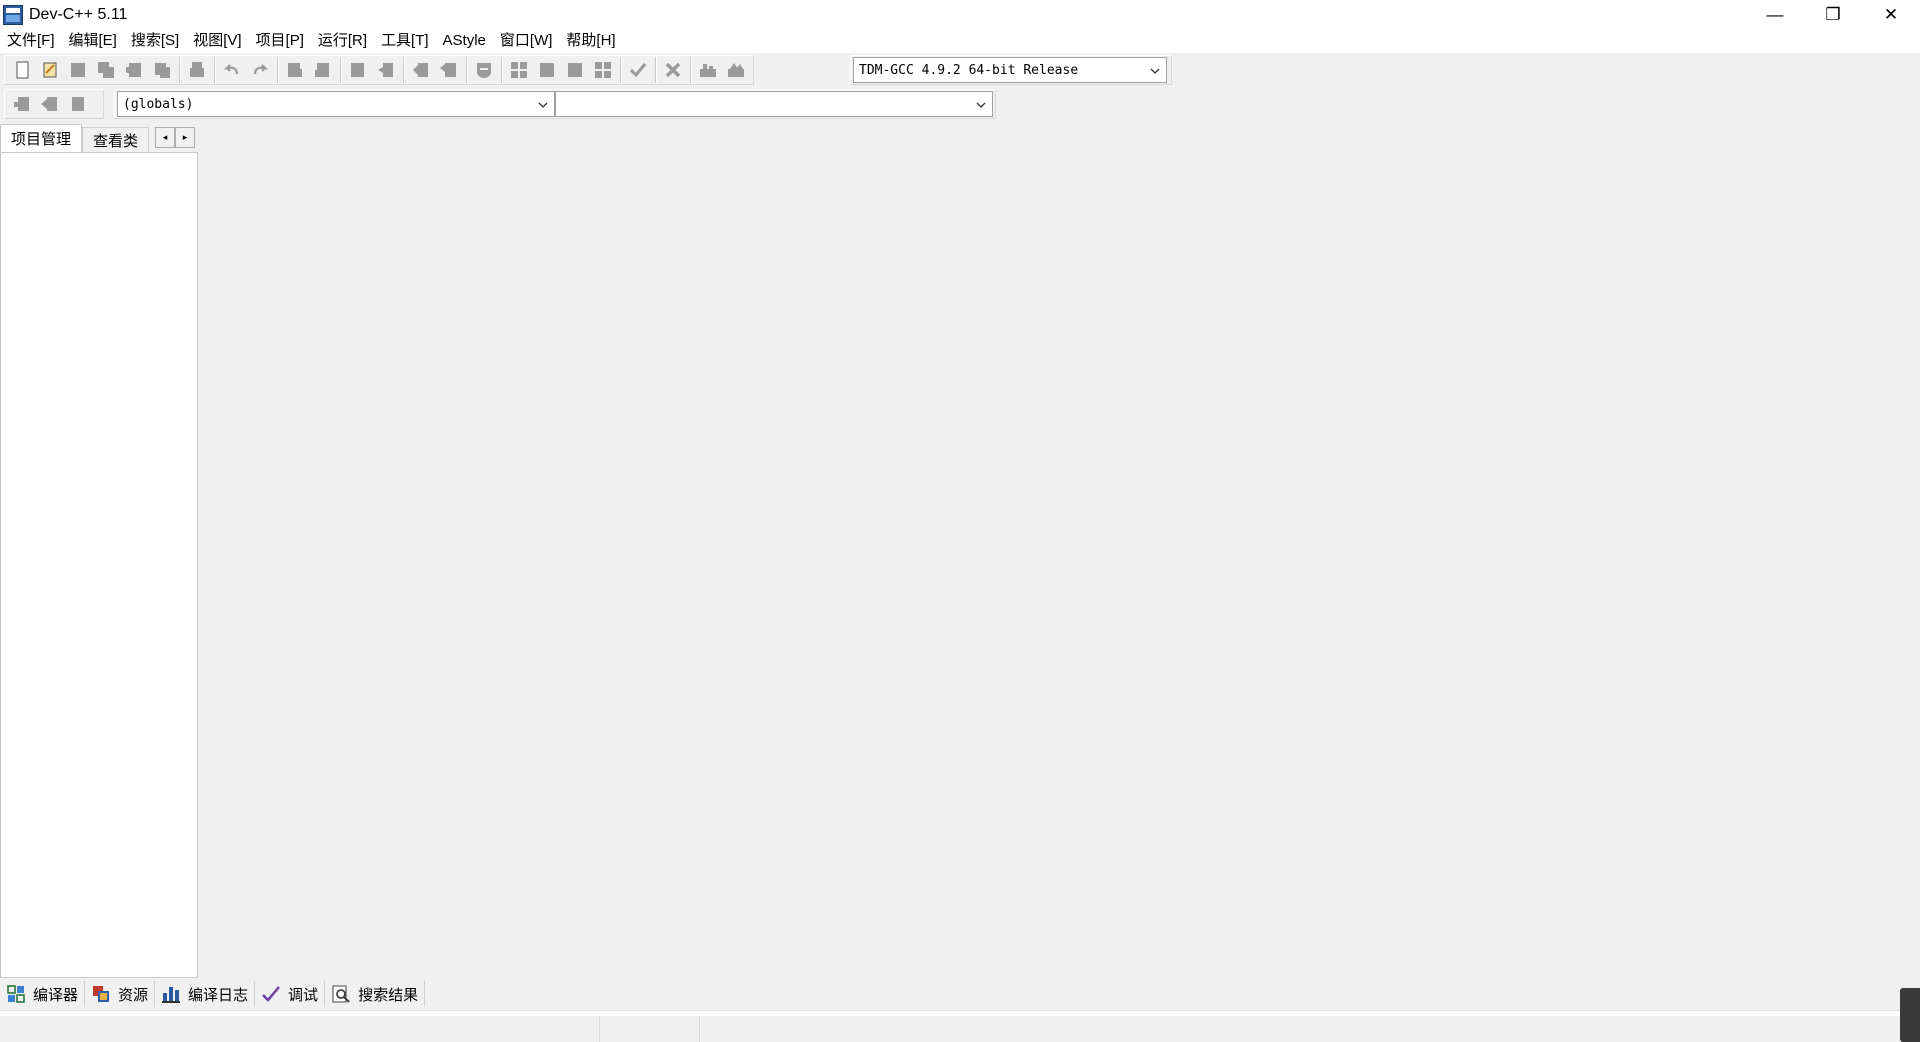 Image resolution: width=1920 pixels, height=1042 pixels. What do you see at coordinates (158, 104) in the screenshot?
I see `class-select-value: (globals)` at bounding box center [158, 104].